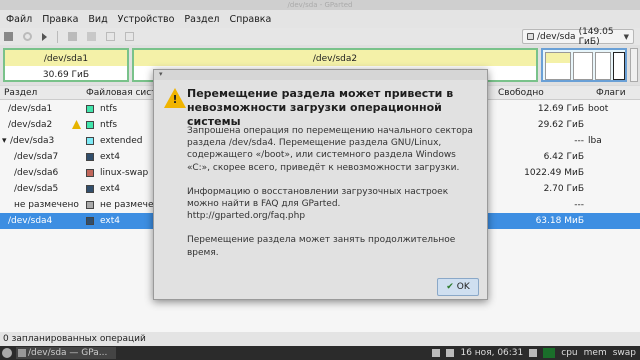  What do you see at coordinates (320, 36) in the screenshot?
I see `toolbar: /dev/sda (149.05 ГиБ) ▼` at bounding box center [320, 36].